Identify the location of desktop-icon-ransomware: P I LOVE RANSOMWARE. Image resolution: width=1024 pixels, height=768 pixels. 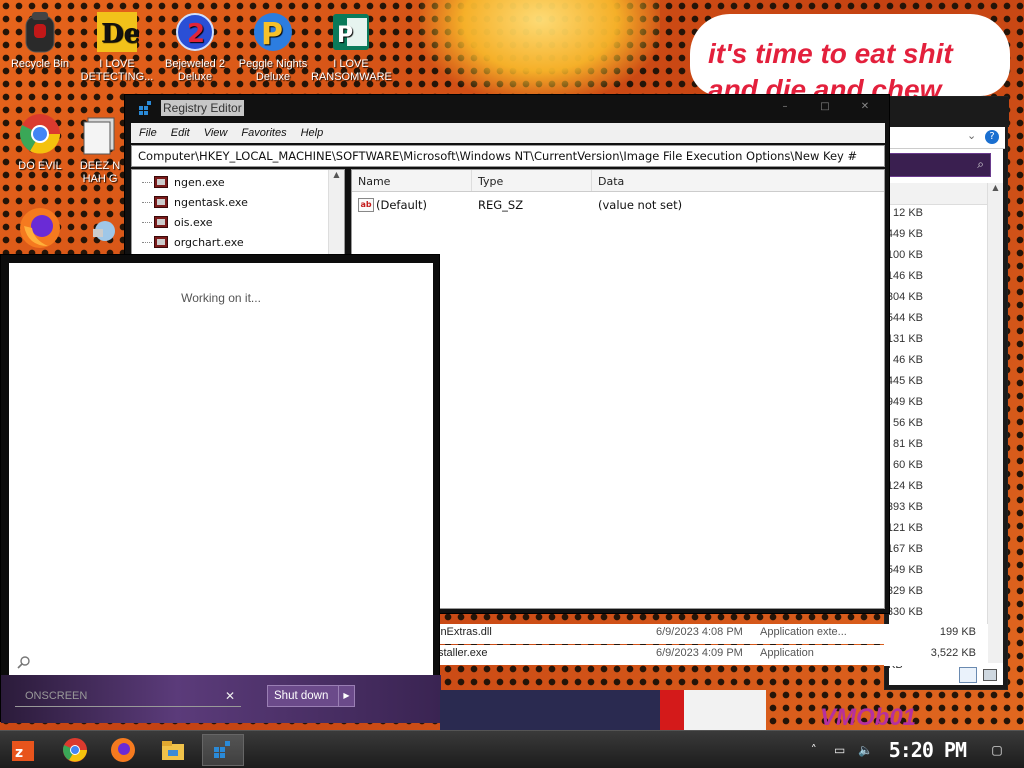
(351, 46).